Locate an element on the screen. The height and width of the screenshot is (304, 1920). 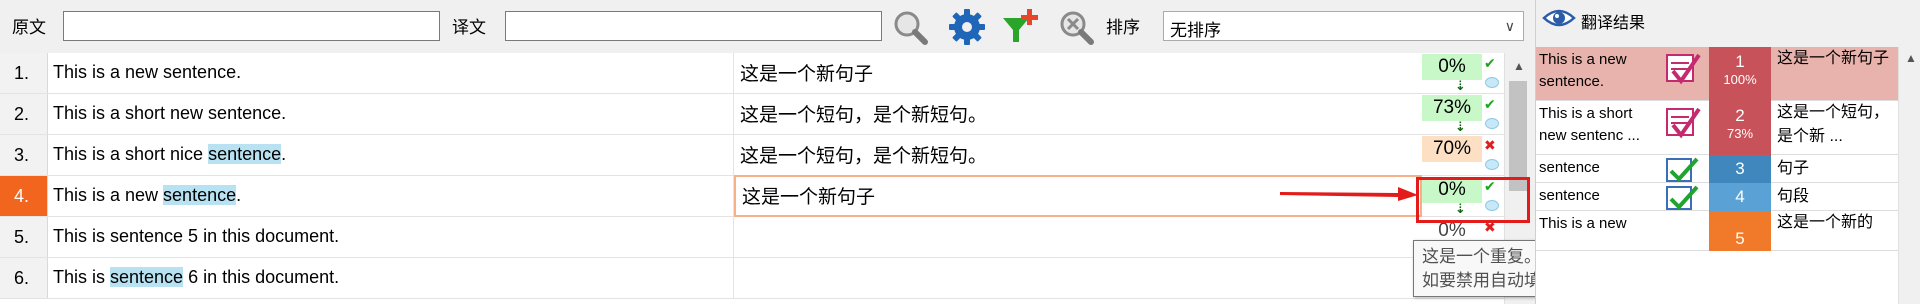
panel-title: 翻译结果 is located at coordinates (1613, 23).